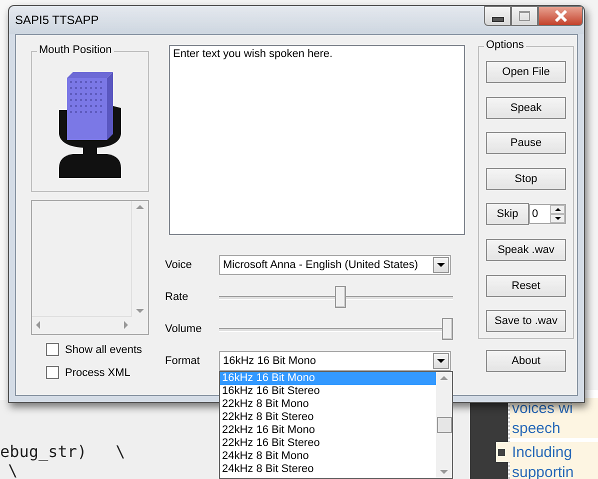 This screenshot has height=479, width=598. What do you see at coordinates (526, 321) in the screenshot?
I see `action-button: Save to .wav` at bounding box center [526, 321].